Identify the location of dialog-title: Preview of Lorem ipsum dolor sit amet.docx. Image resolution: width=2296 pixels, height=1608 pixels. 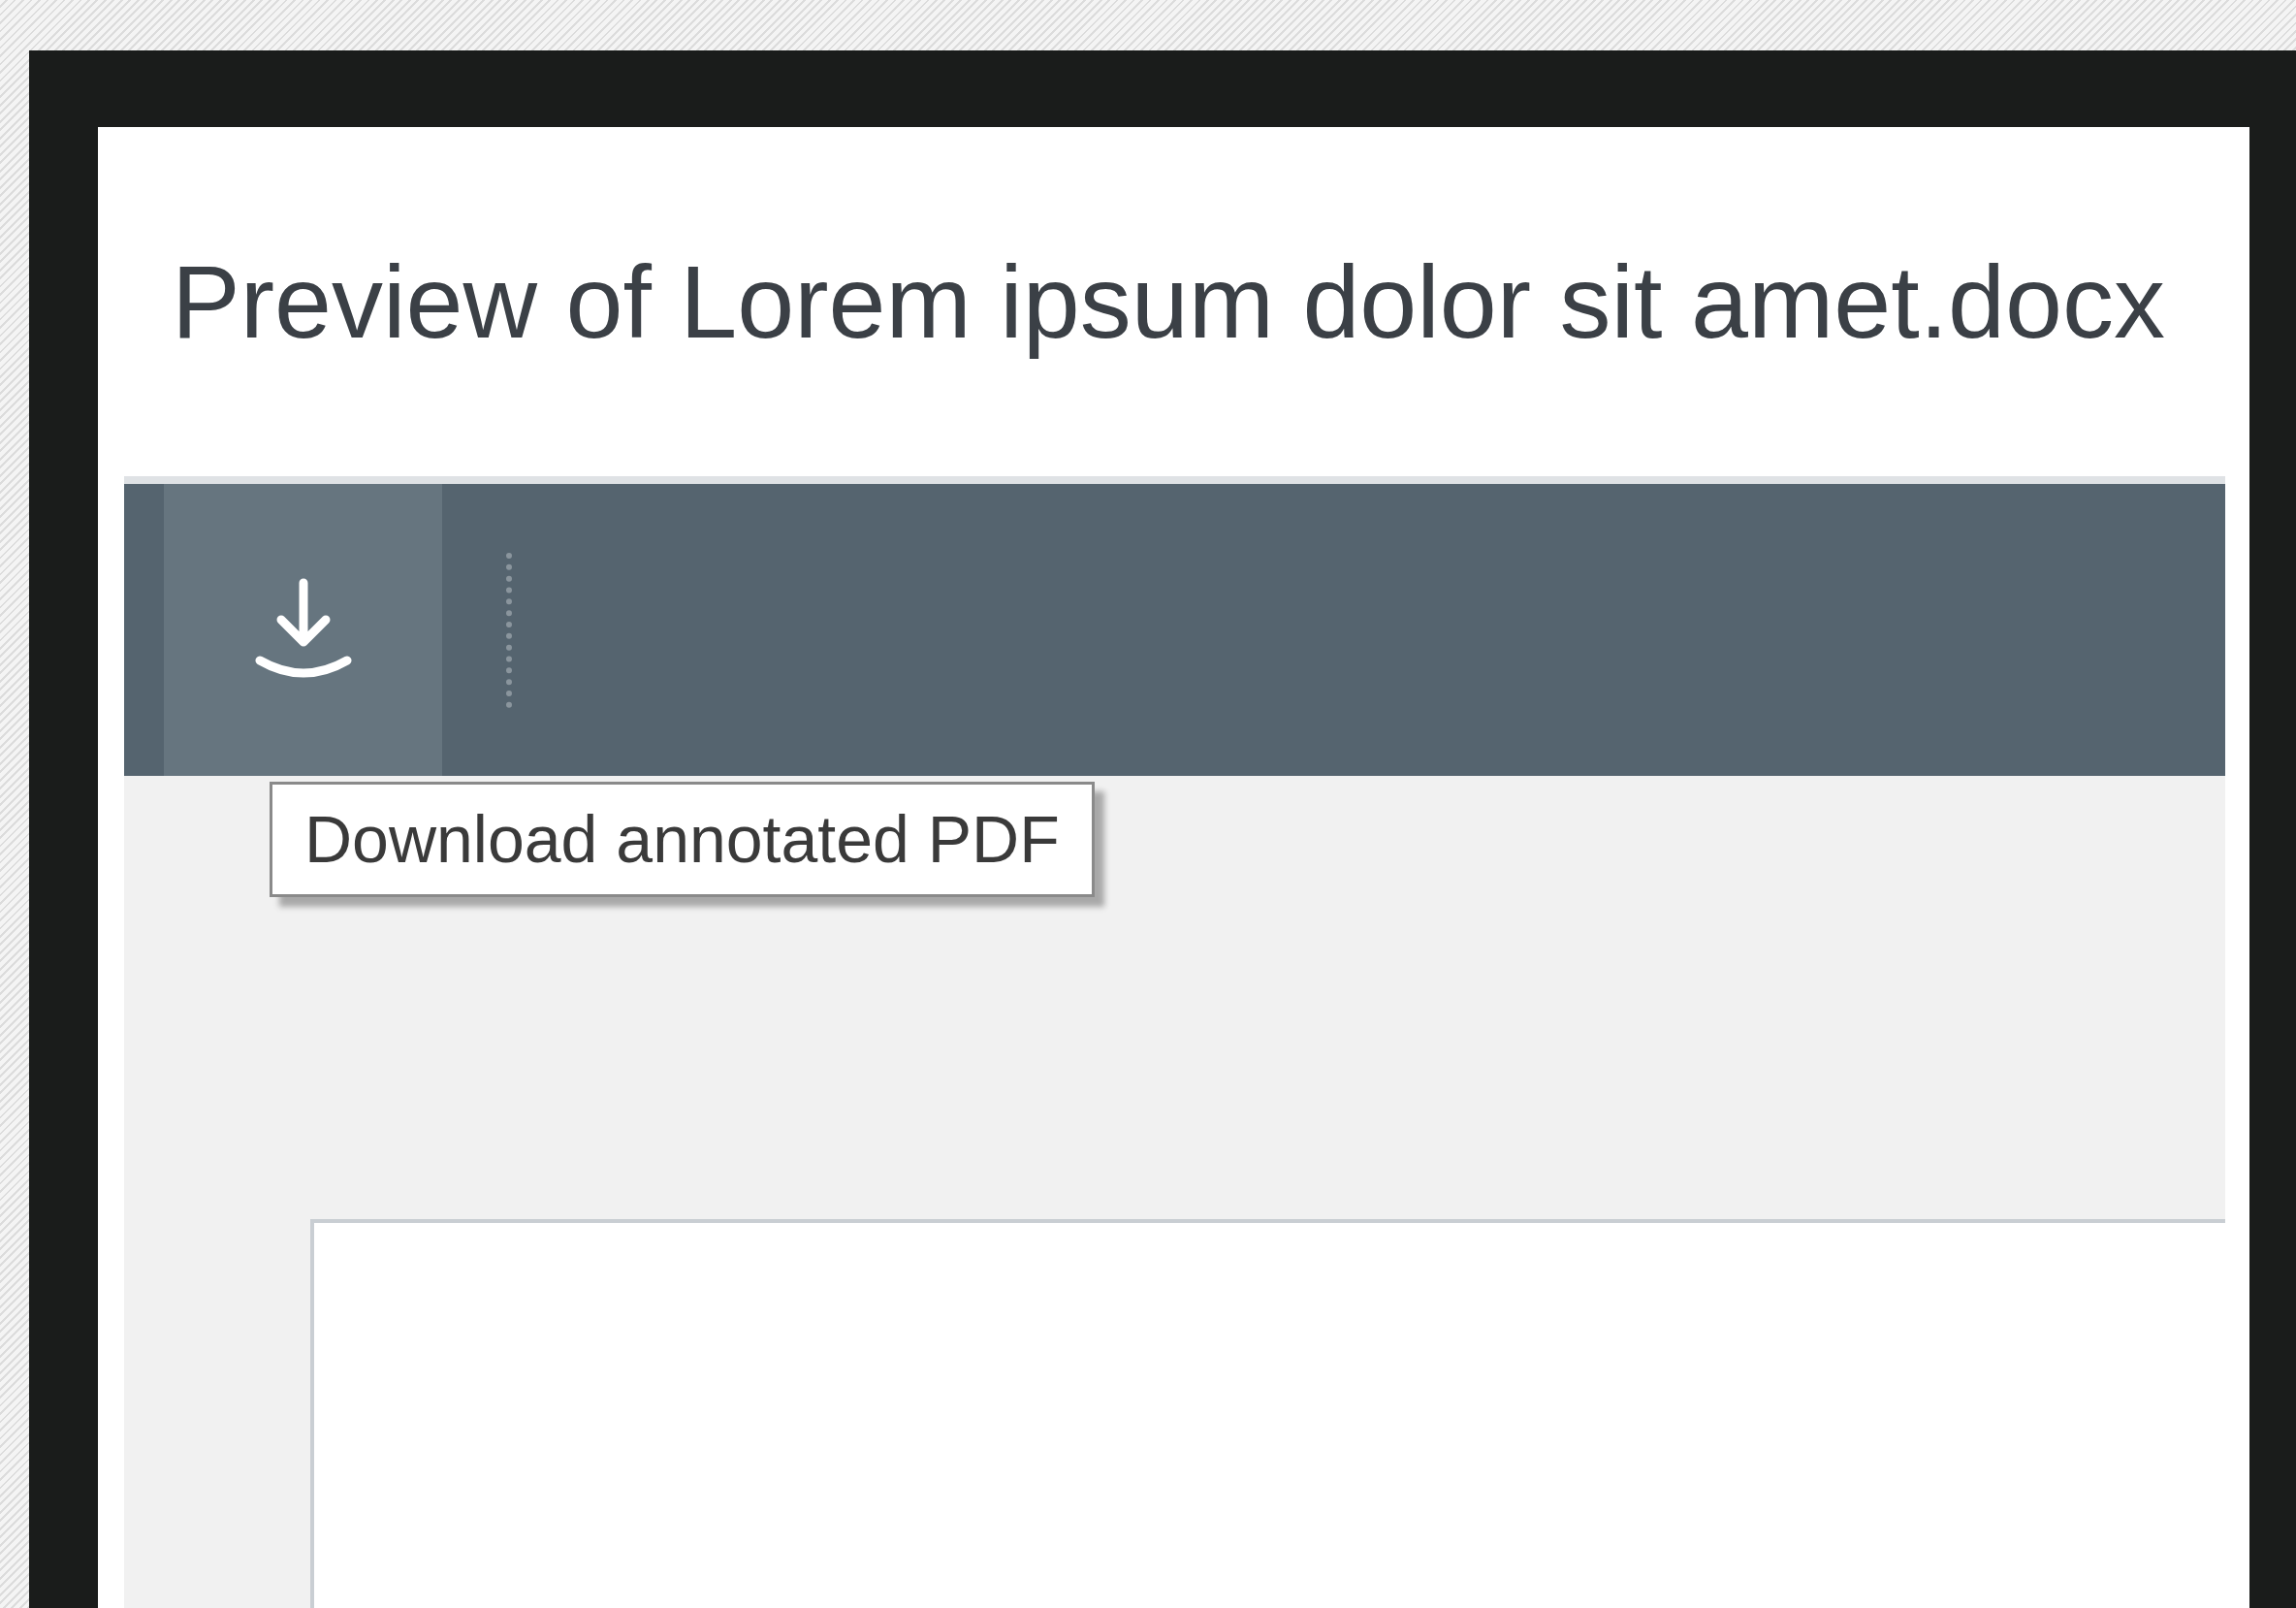
(1169, 302).